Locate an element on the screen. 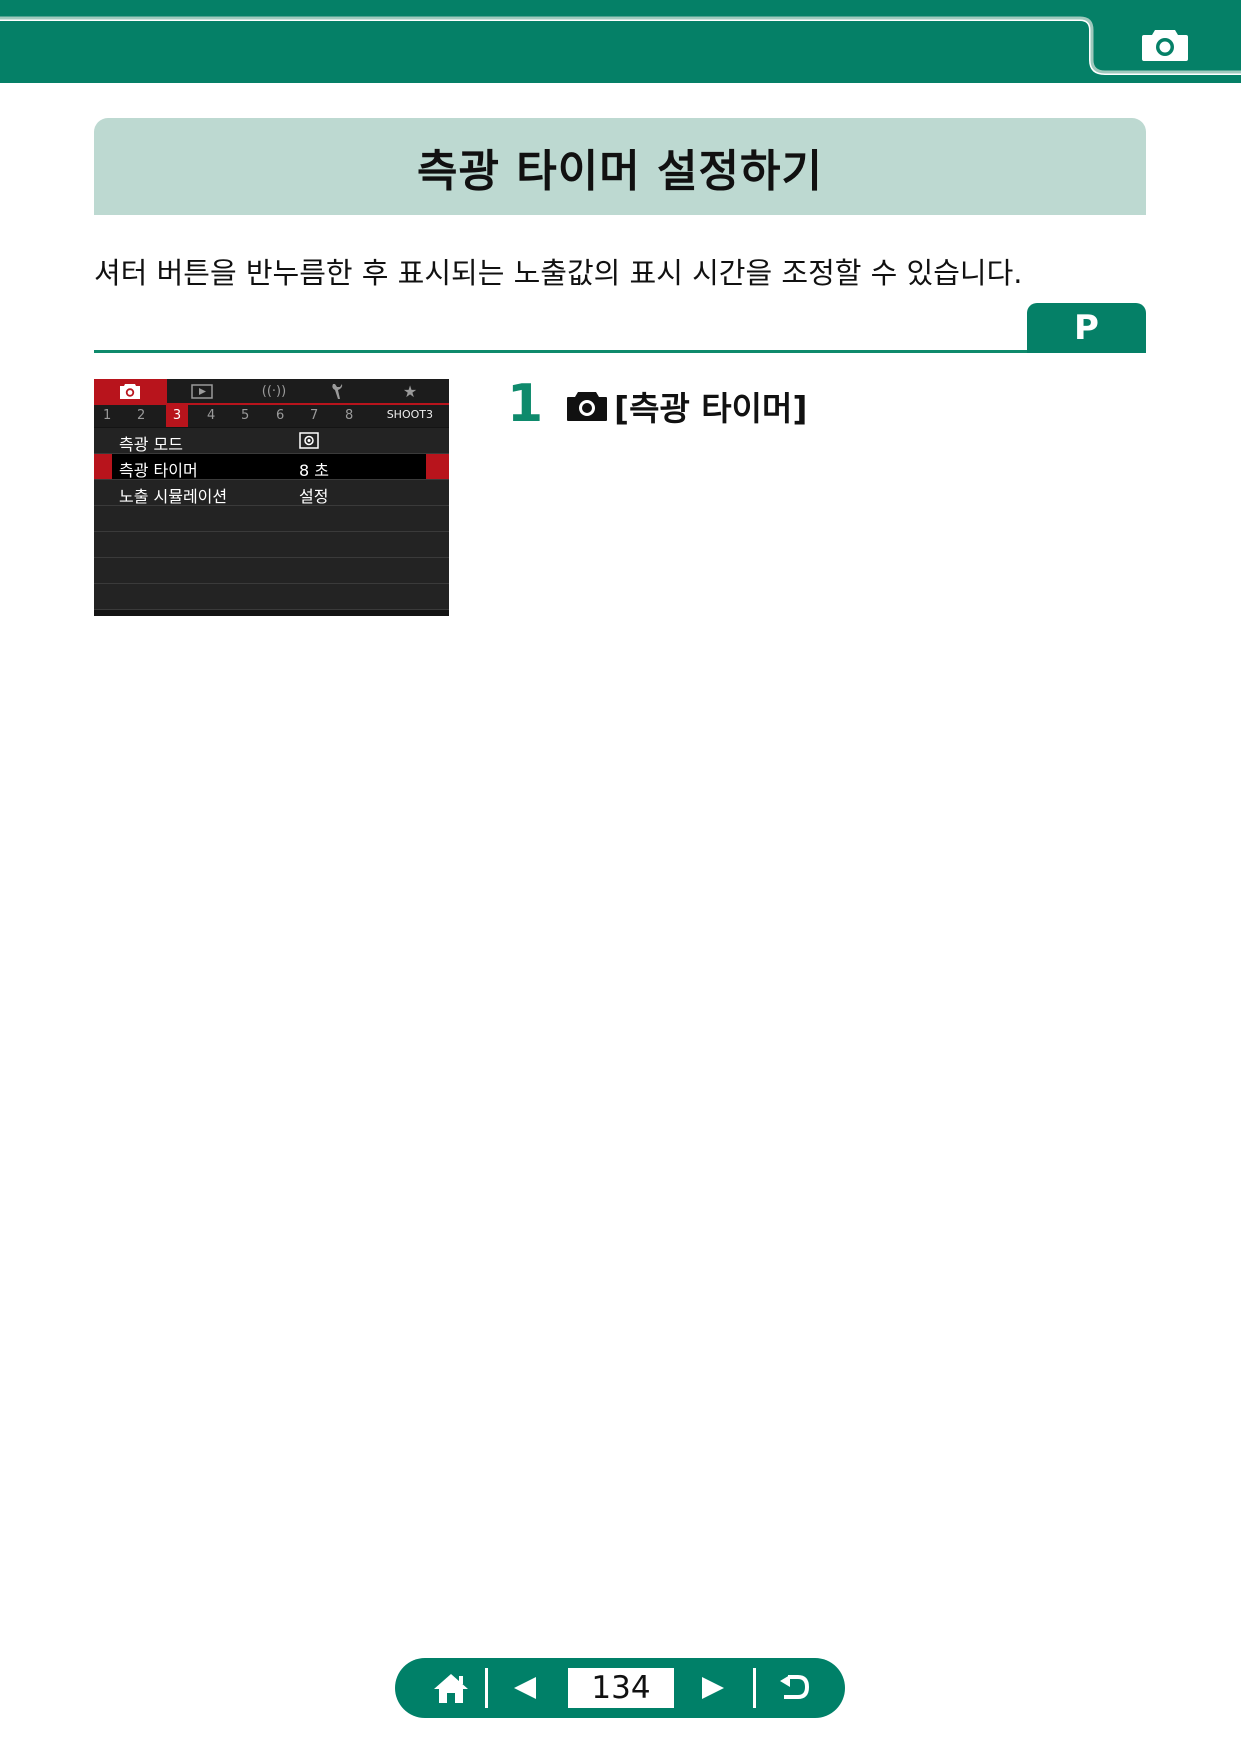  prev-arrow-icon is located at coordinates (525, 1688).